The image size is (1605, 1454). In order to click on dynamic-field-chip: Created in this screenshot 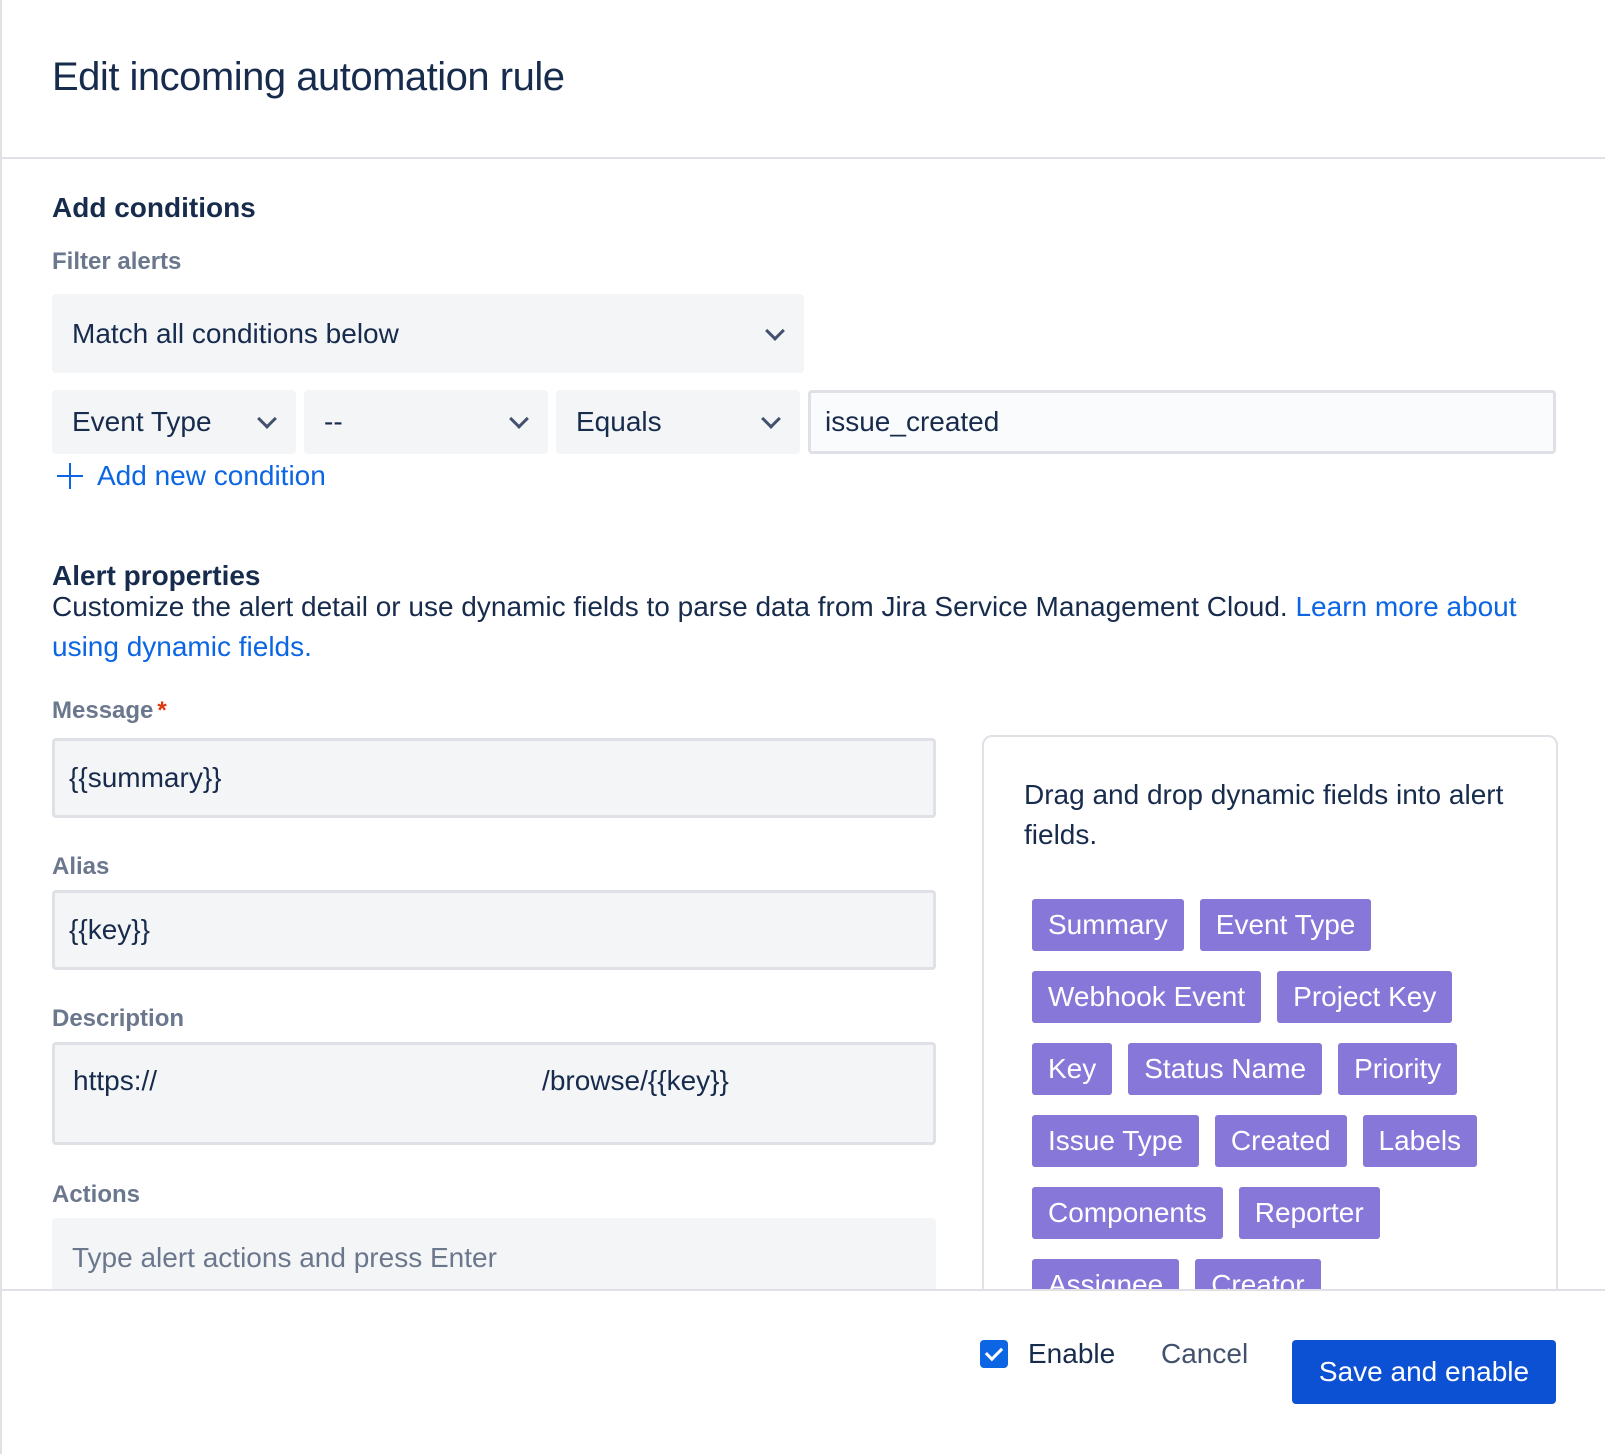, I will do `click(1280, 1141)`.